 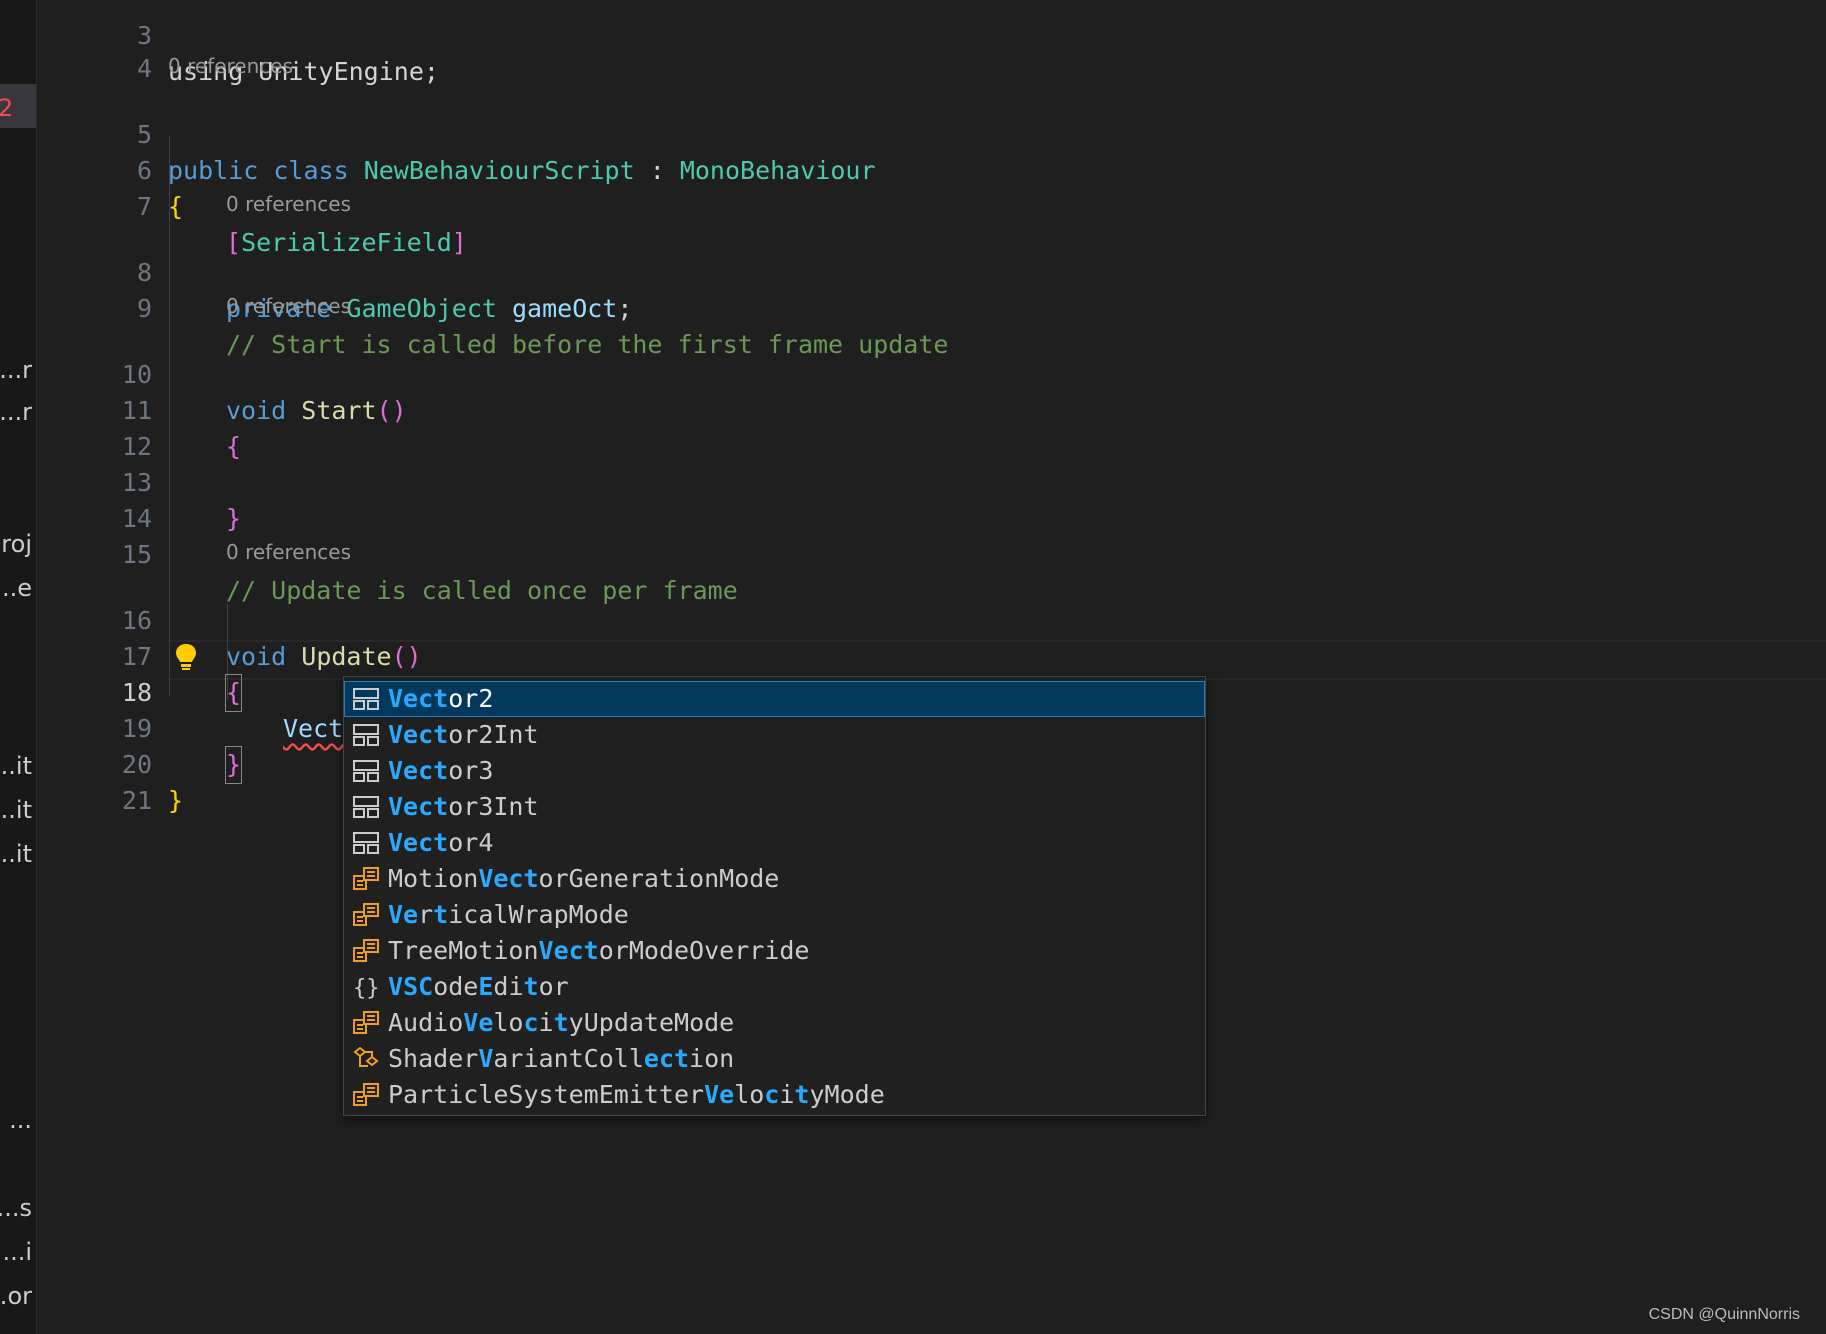 What do you see at coordinates (94, 499) in the screenshot?
I see `code-line-14: 14` at bounding box center [94, 499].